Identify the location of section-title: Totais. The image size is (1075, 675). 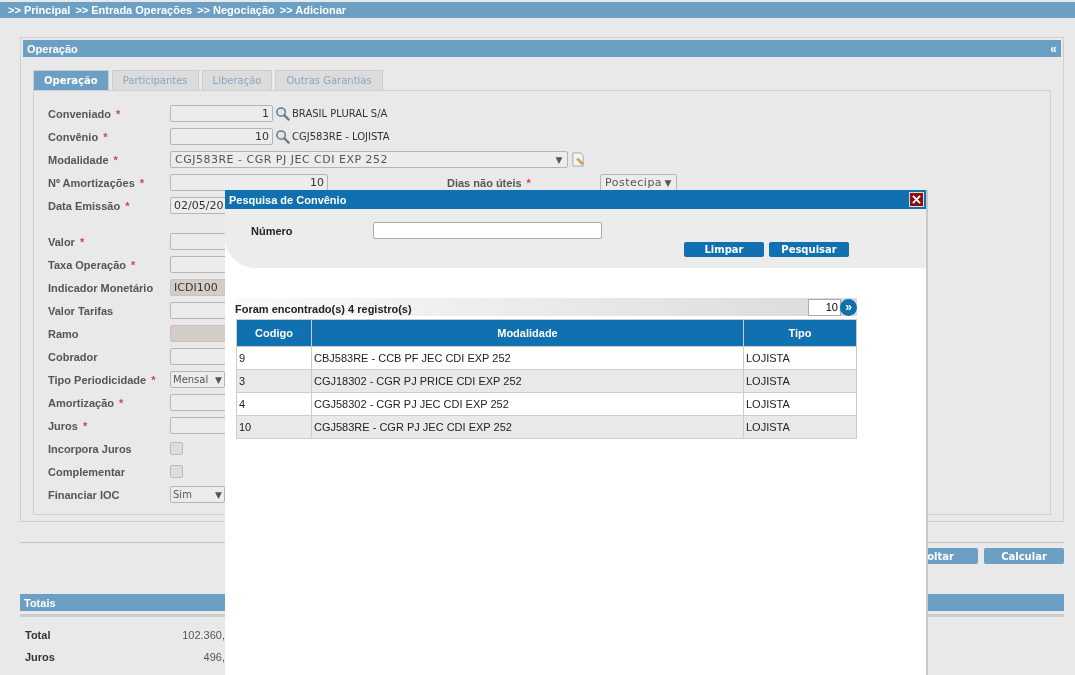
(40, 602).